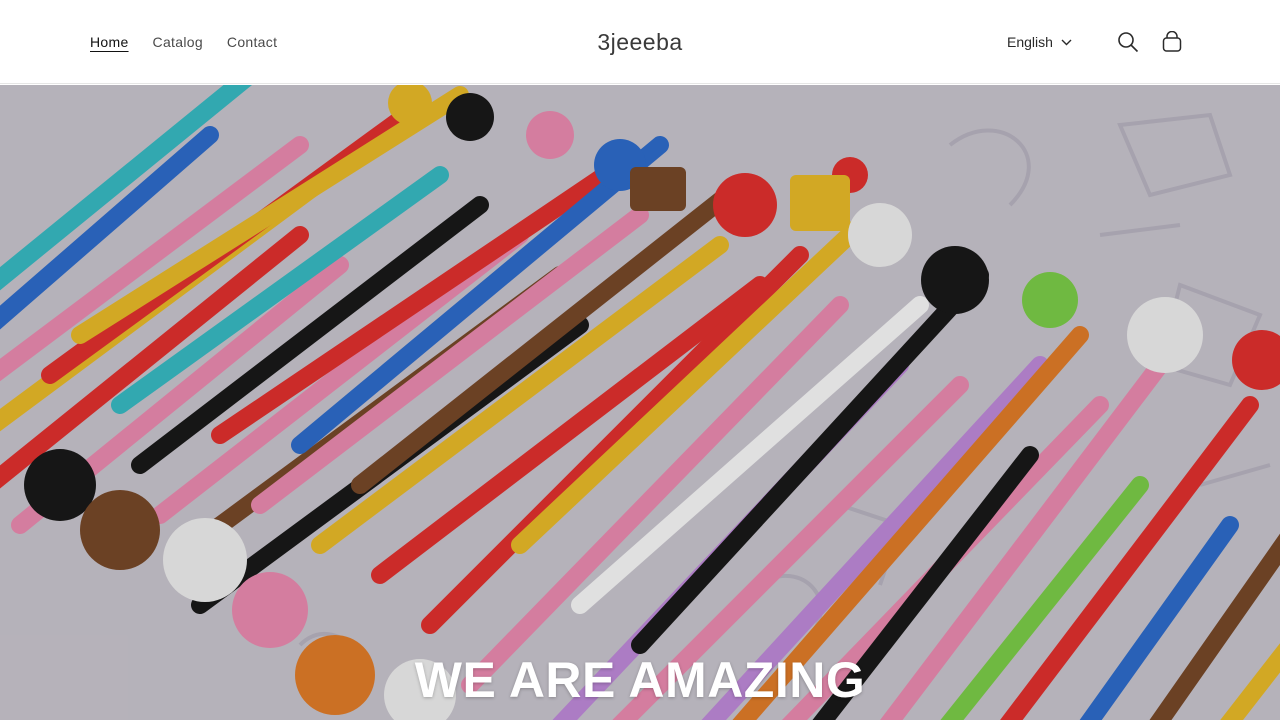 This screenshot has width=1280, height=720. Describe the element at coordinates (178, 42) in the screenshot. I see `nav-catalog-link: Catalog` at that location.